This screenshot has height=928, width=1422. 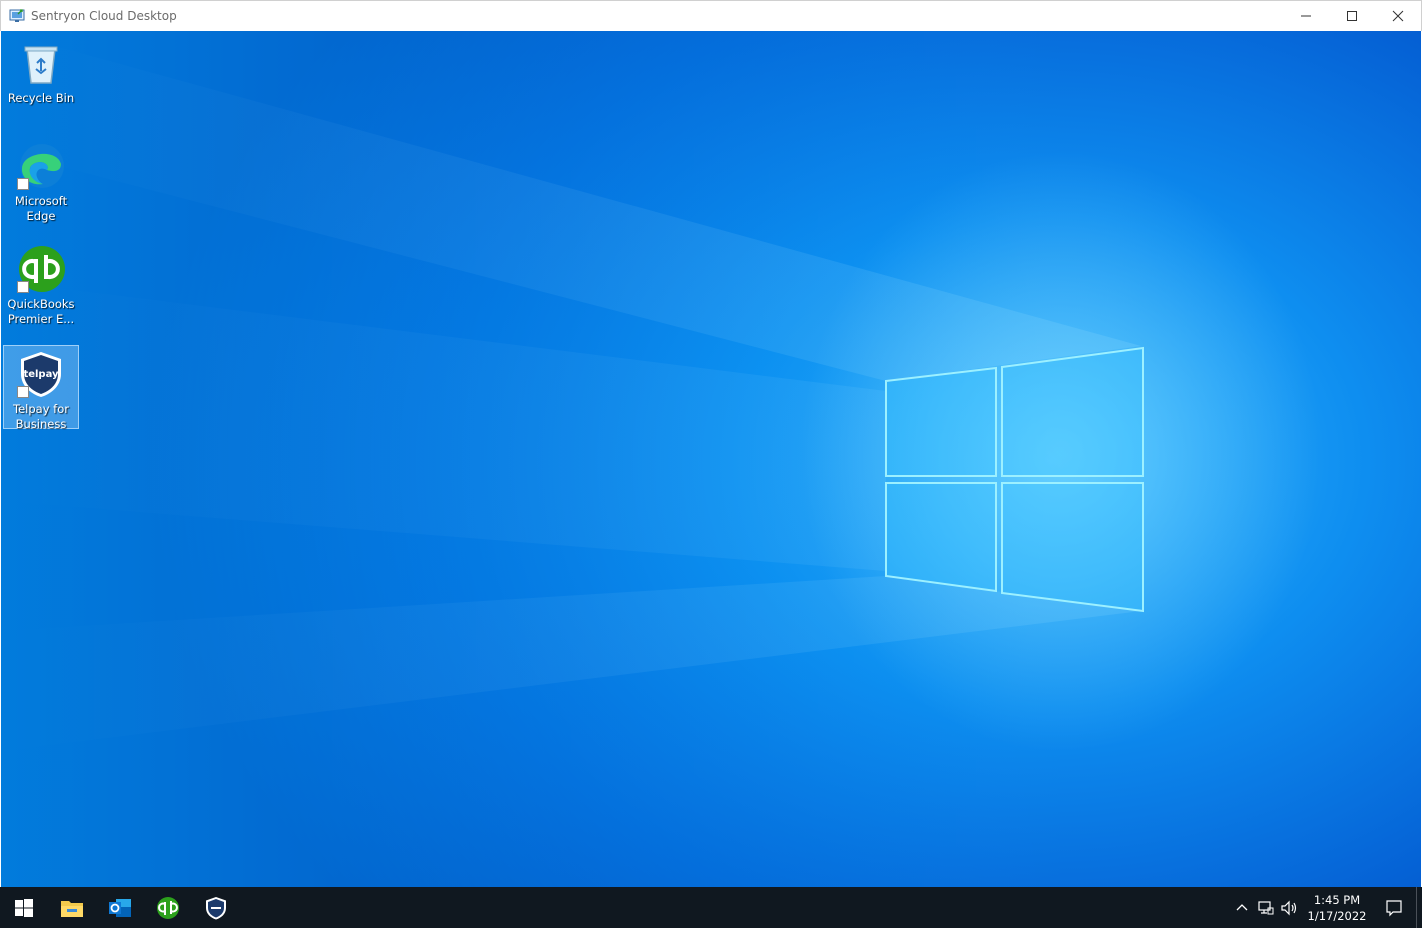 I want to click on network-button, so click(x=1266, y=907).